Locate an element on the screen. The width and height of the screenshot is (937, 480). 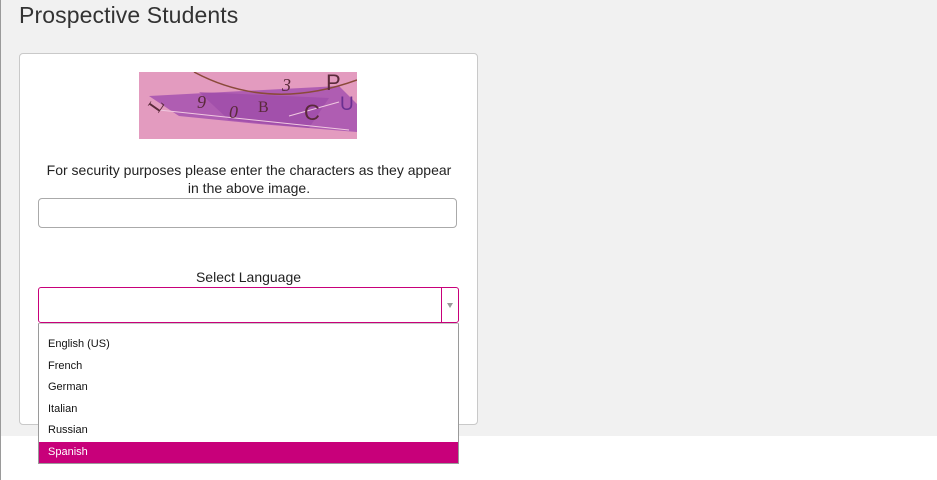
captcha-image: L 9 0 B 3 C P U is located at coordinates (248, 105).